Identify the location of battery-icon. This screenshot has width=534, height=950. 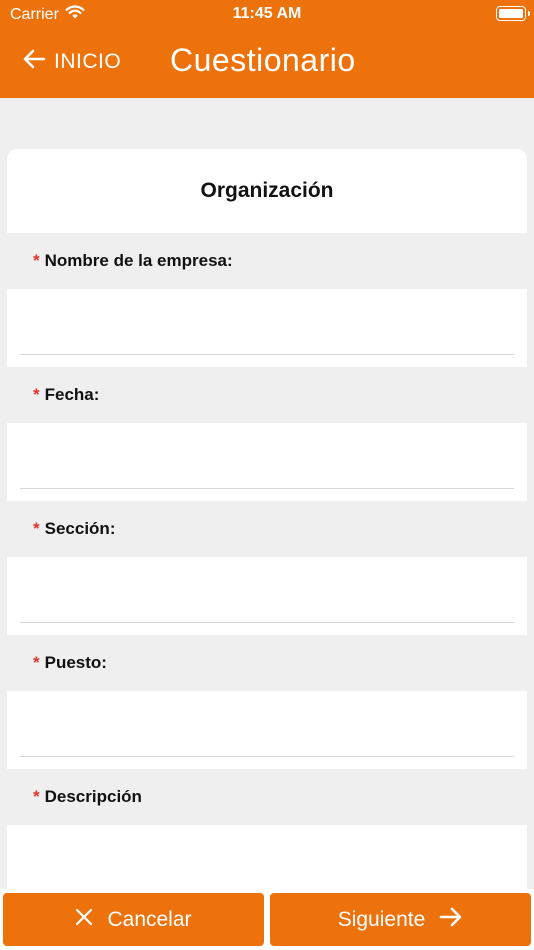
(513, 13).